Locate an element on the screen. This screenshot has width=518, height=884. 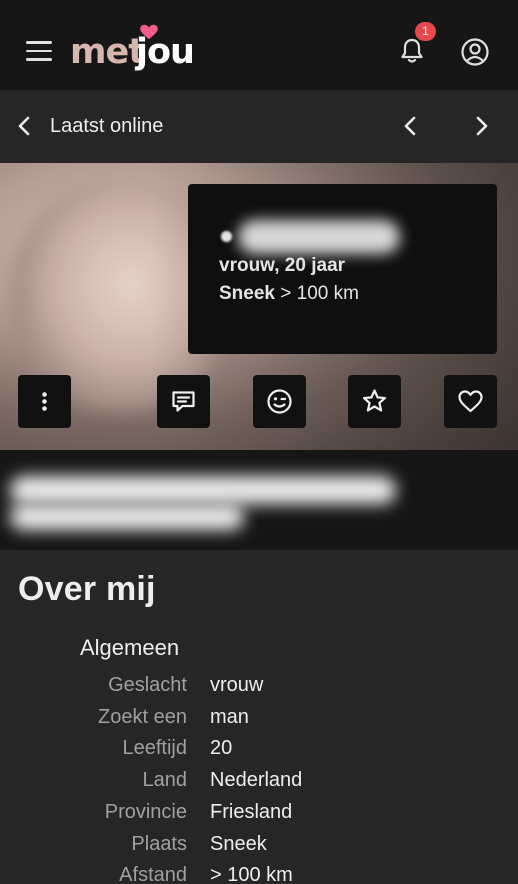
chat-icon is located at coordinates (183, 401).